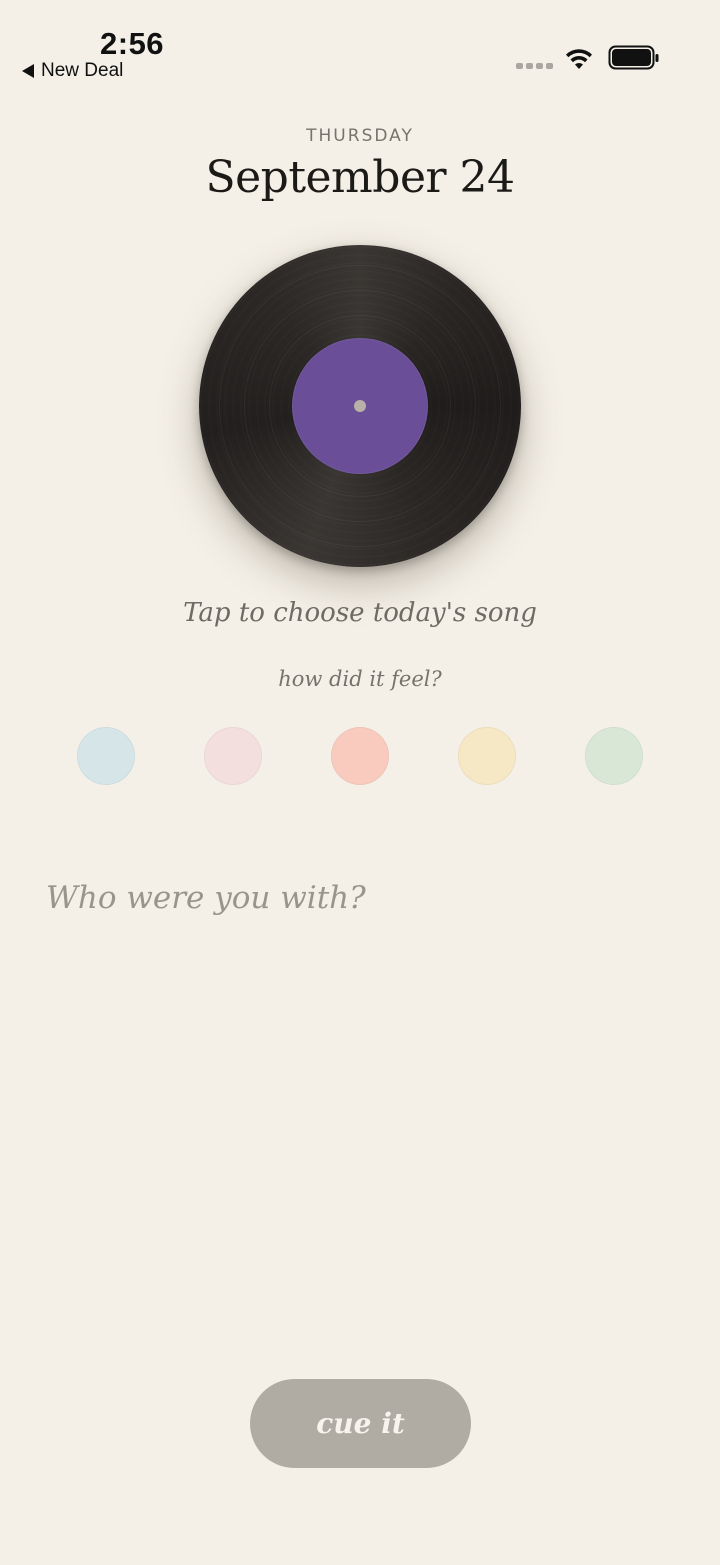  What do you see at coordinates (28, 71) in the screenshot?
I see `back-arrow-icon` at bounding box center [28, 71].